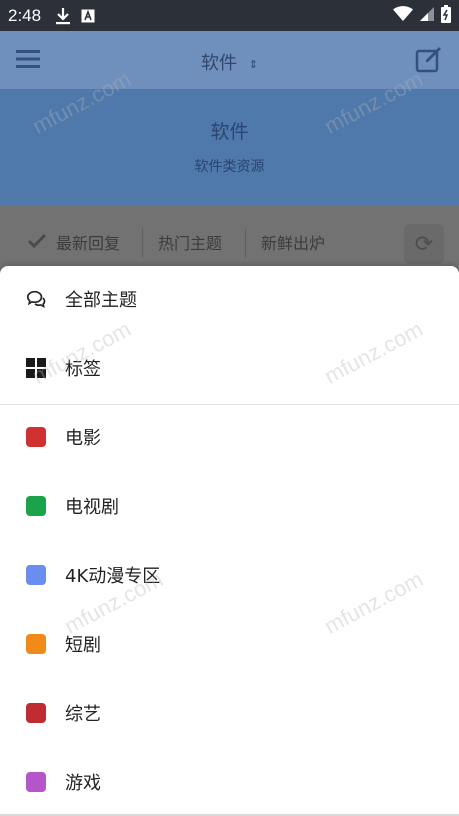 The height and width of the screenshot is (816, 459). I want to click on sheet-item-label: 电影, so click(83, 438).